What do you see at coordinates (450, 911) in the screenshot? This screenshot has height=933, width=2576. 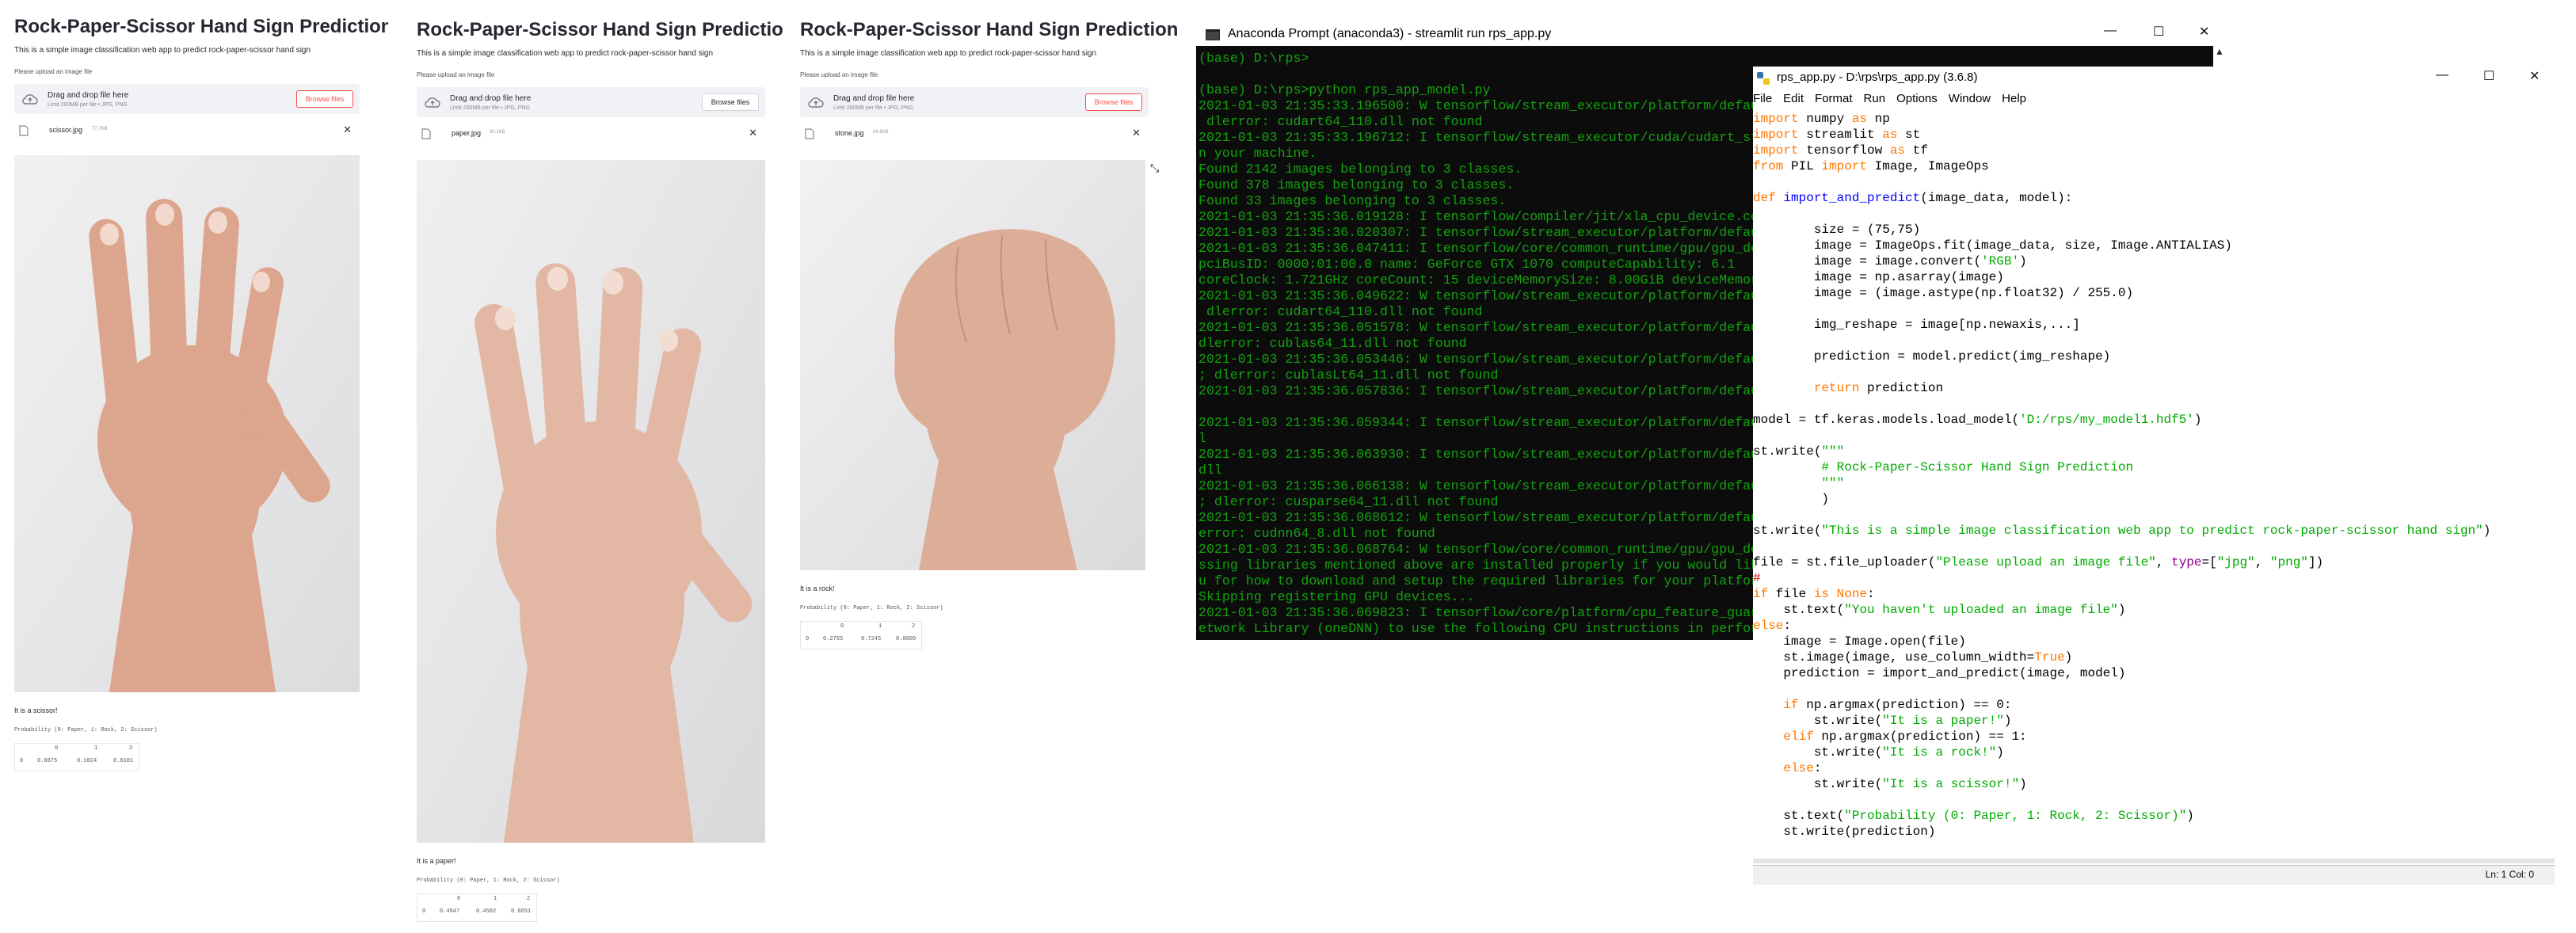 I see `df-value-0: 0.4847` at bounding box center [450, 911].